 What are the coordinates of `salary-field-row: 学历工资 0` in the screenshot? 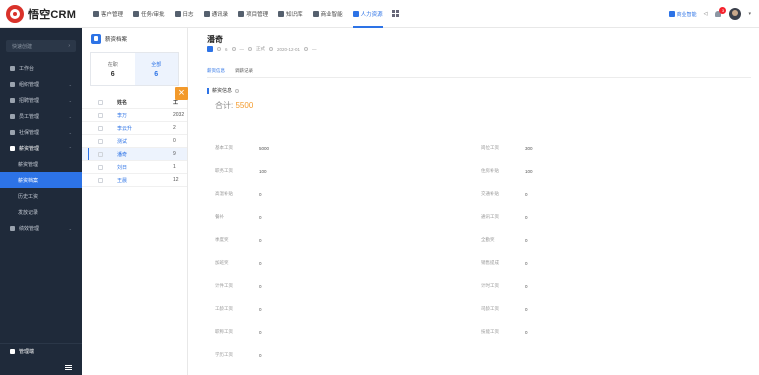 It's located at (238, 355).